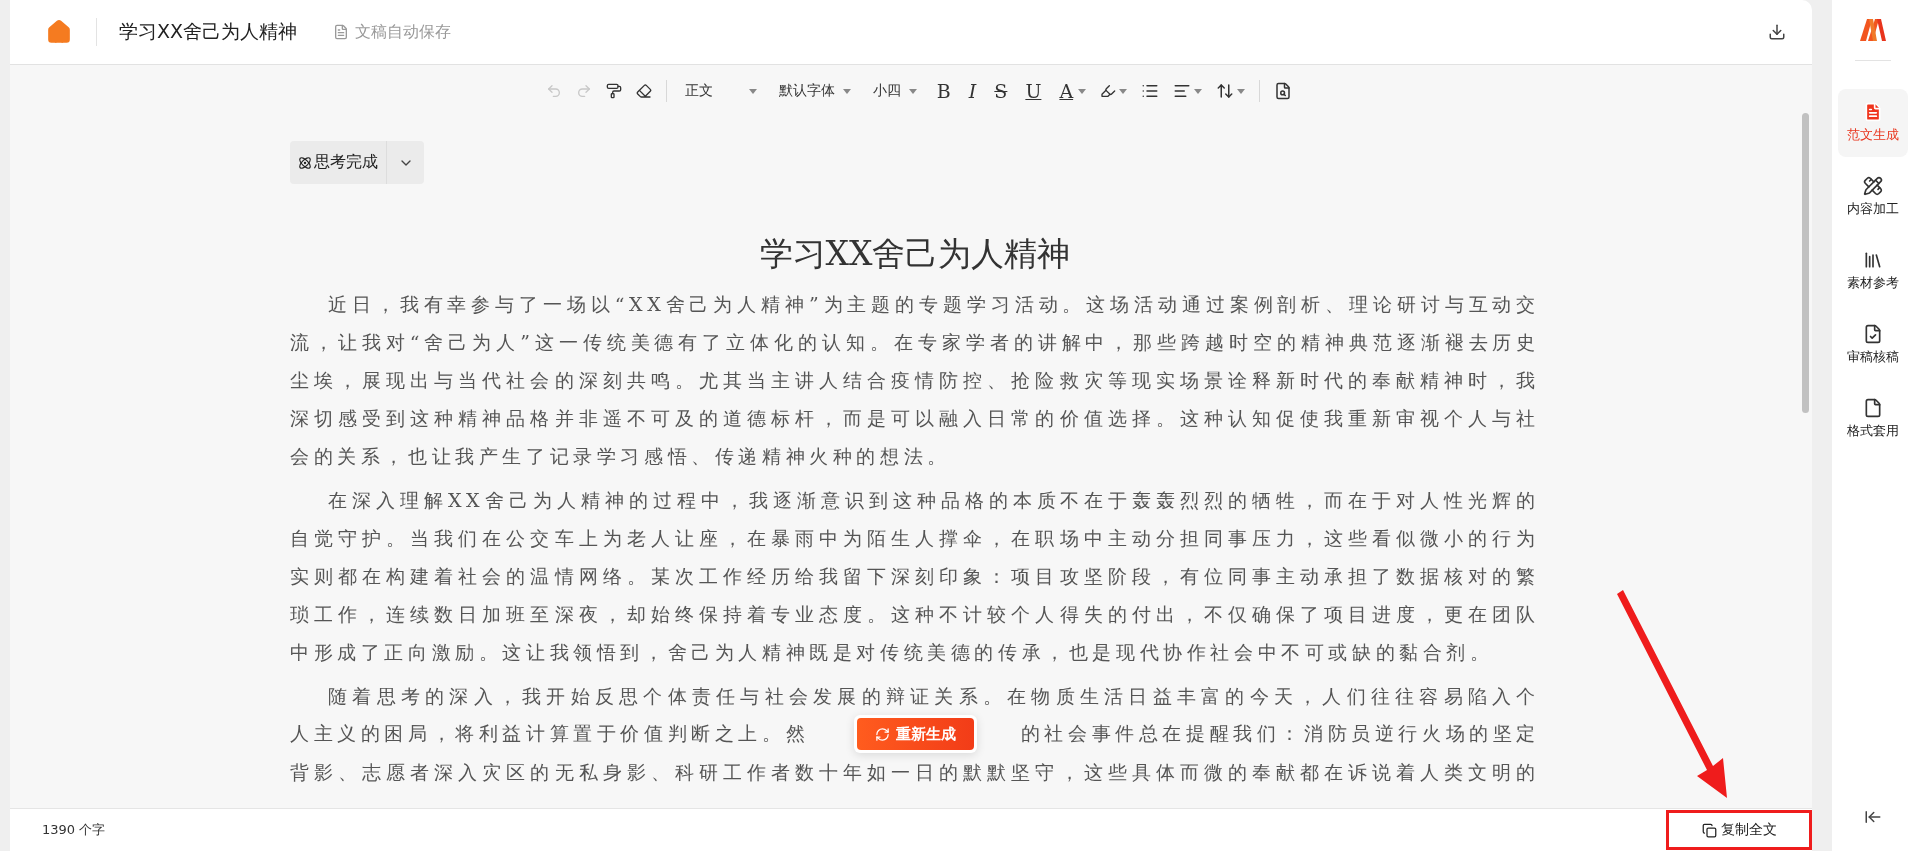  I want to click on collapse-icon, so click(1873, 817).